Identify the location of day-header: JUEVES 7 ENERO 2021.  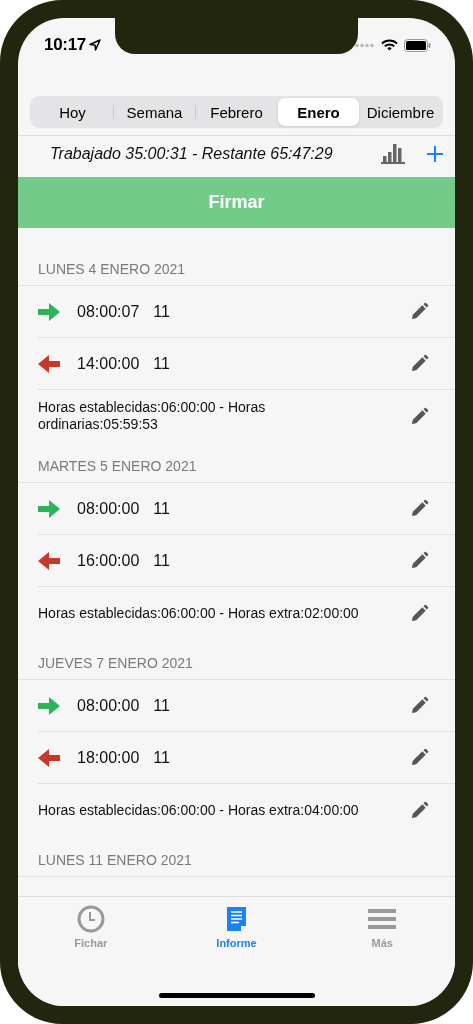
(115, 663).